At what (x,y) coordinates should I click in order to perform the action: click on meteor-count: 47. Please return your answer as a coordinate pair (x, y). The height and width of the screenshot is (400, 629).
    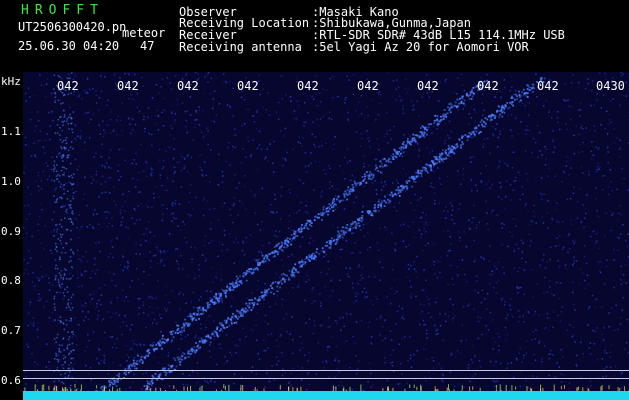
    Looking at the image, I should click on (147, 46).